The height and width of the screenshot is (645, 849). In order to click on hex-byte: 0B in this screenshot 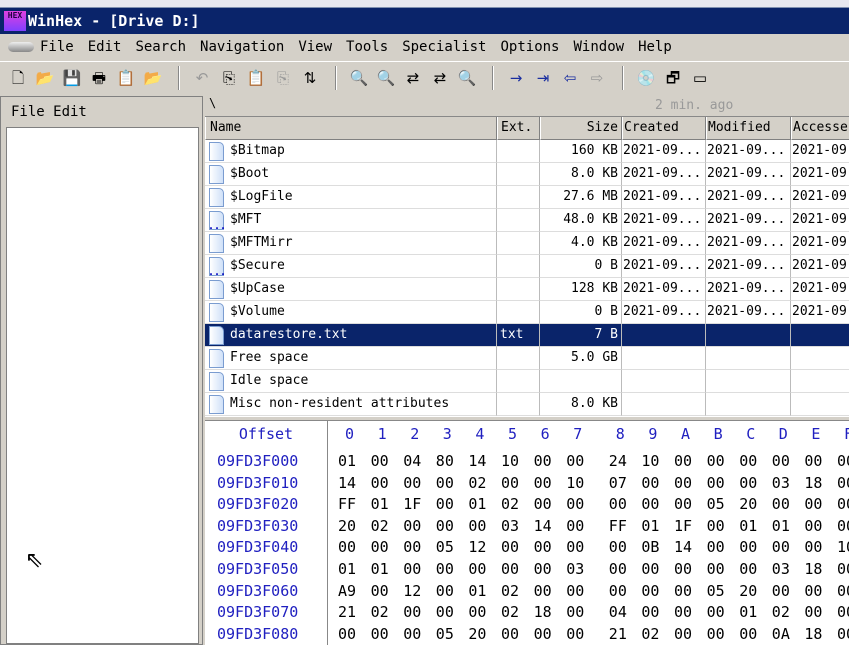, I will do `click(650, 547)`.